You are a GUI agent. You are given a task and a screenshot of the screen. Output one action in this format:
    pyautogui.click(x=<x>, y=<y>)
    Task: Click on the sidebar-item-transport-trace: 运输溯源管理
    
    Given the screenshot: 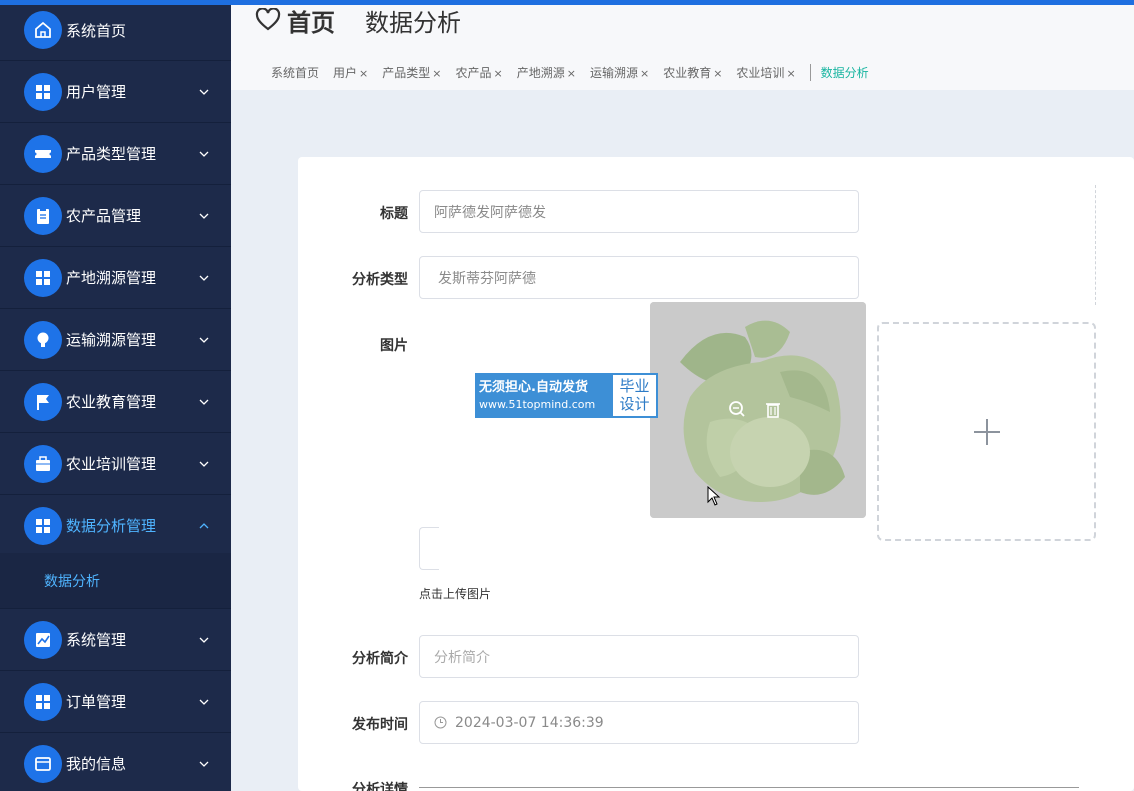 What is the action you would take?
    pyautogui.click(x=115, y=340)
    